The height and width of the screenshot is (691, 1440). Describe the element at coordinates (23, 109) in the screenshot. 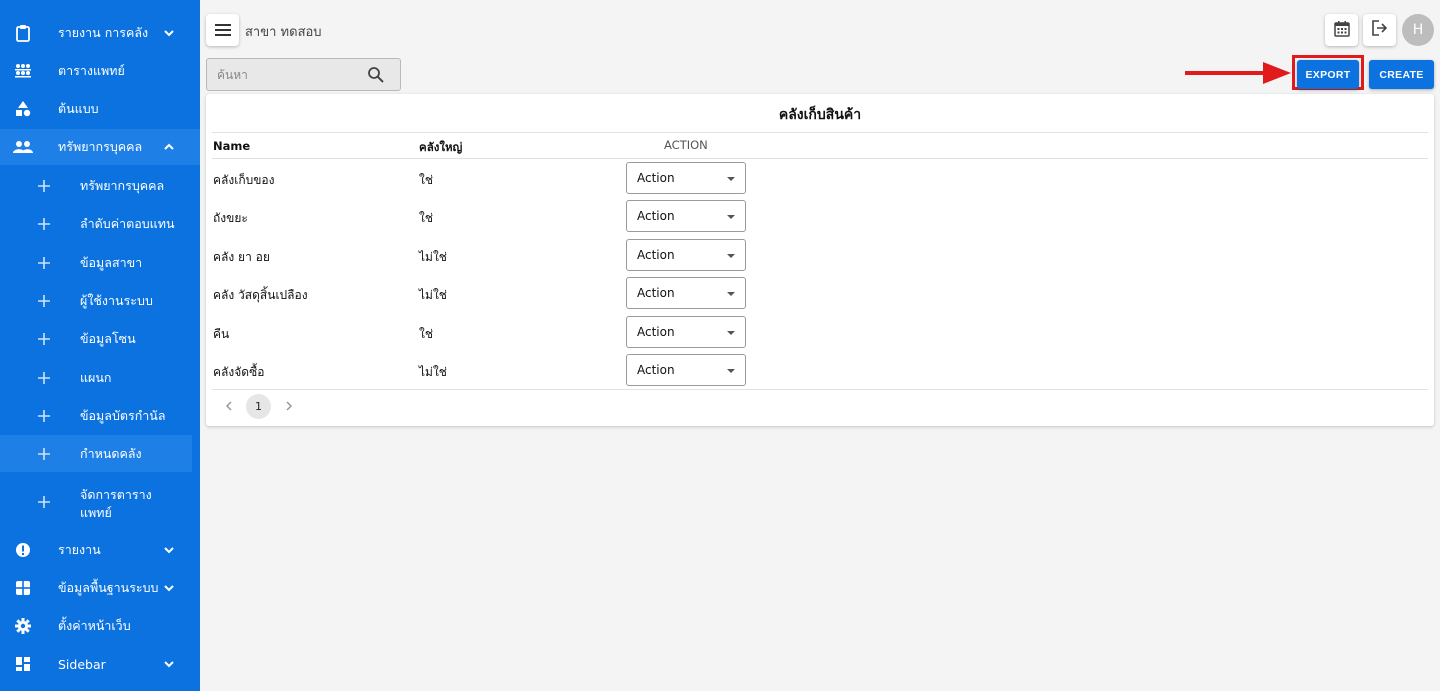

I see `shapes-icon` at that location.